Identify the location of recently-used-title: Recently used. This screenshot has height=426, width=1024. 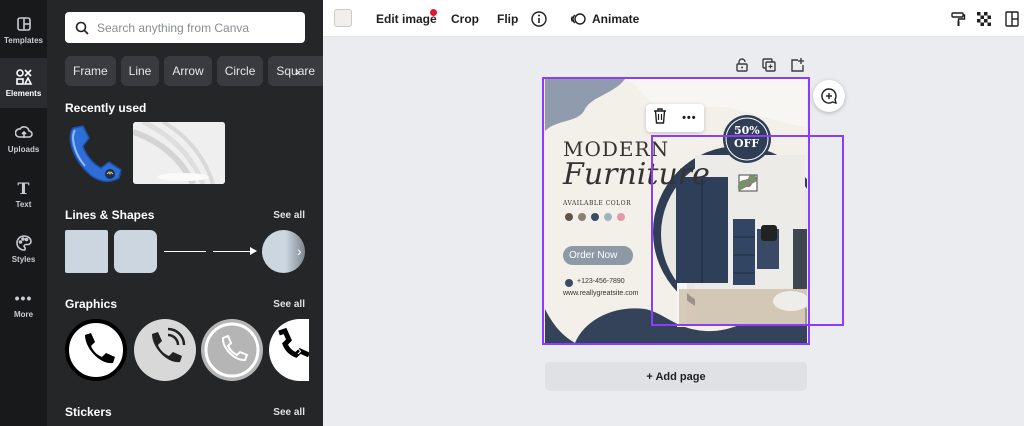
(106, 108).